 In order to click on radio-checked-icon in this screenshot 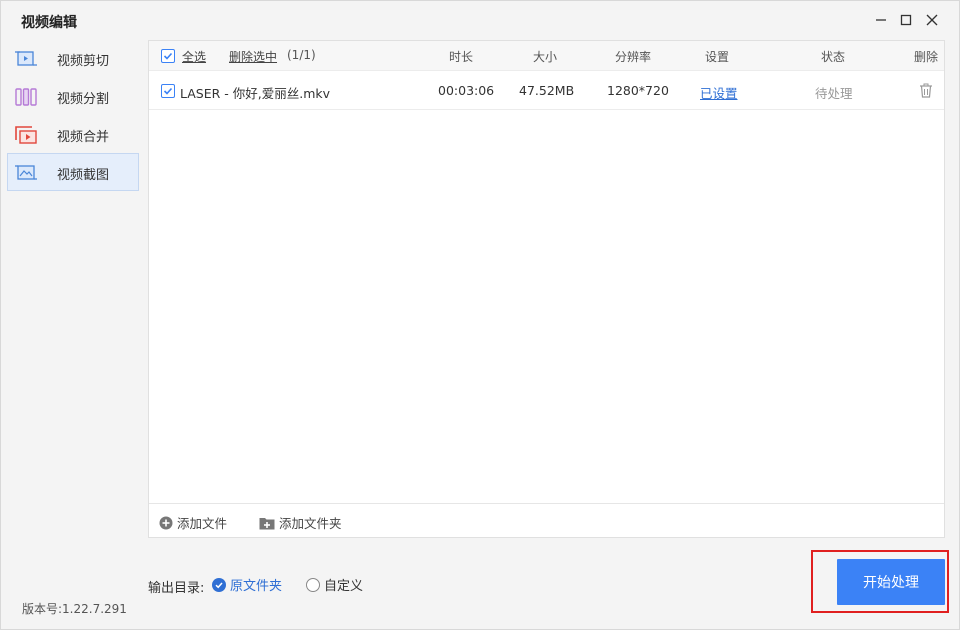, I will do `click(219, 584)`.